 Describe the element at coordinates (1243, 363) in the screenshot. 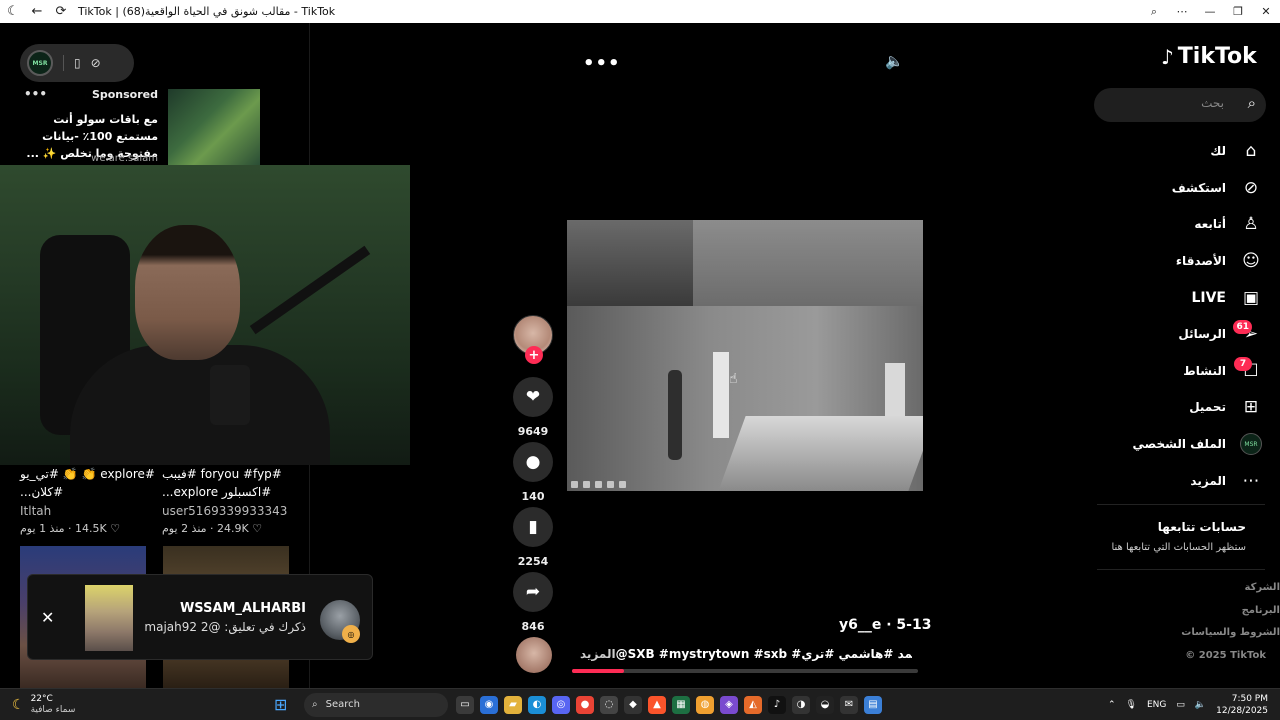

I see `activity-badge: 7` at that location.